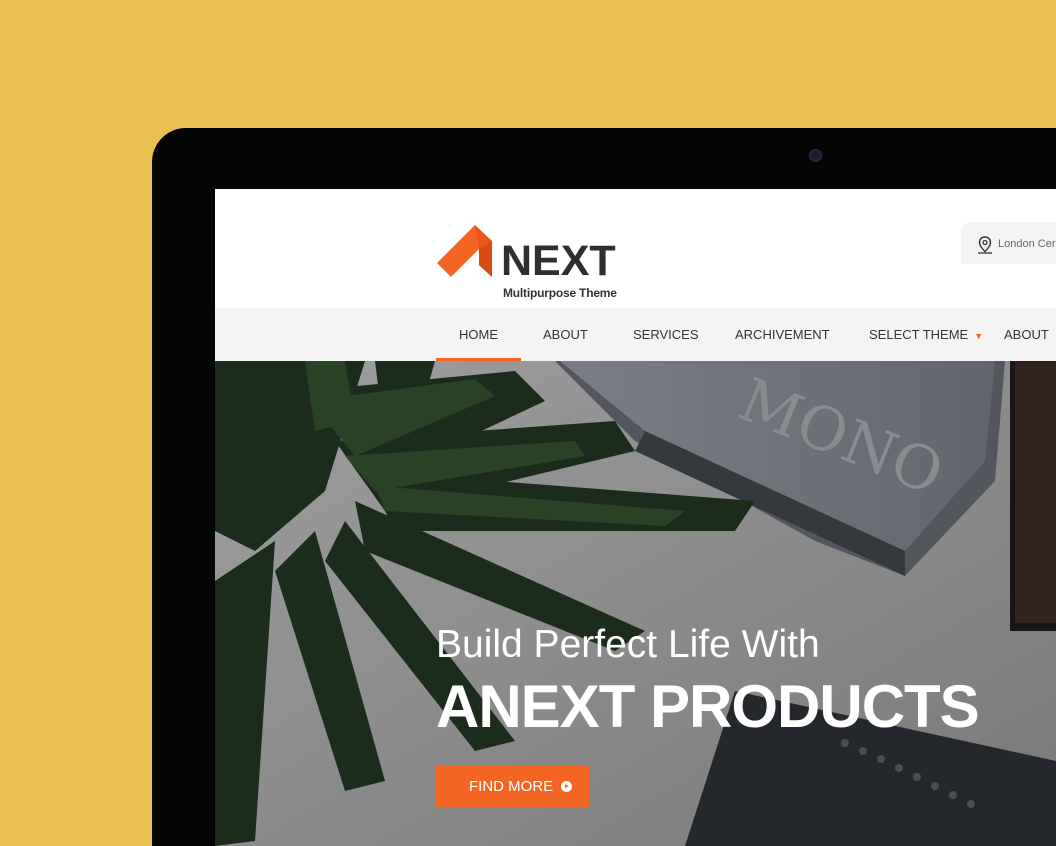  I want to click on nav-item-about: ABOUT, so click(565, 334).